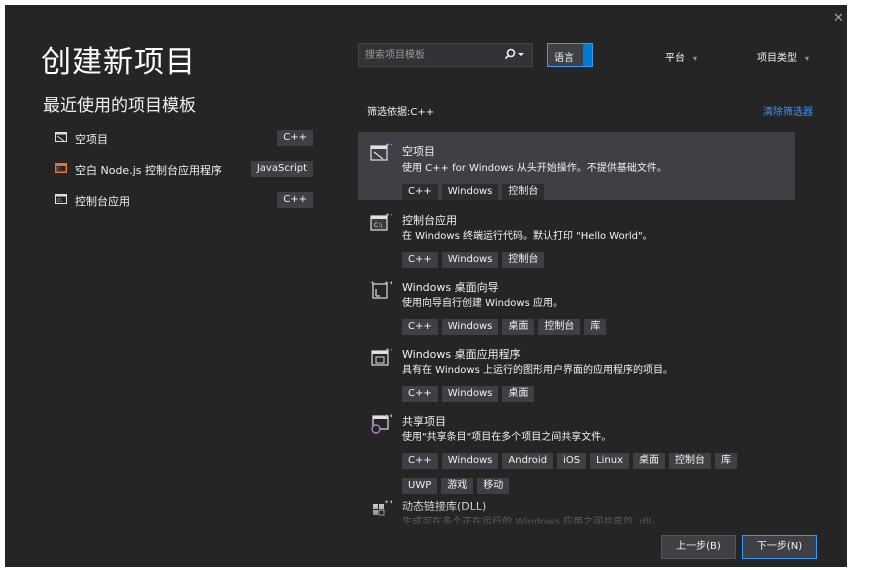  I want to click on language-filter-dropdown: 语言, so click(570, 55).